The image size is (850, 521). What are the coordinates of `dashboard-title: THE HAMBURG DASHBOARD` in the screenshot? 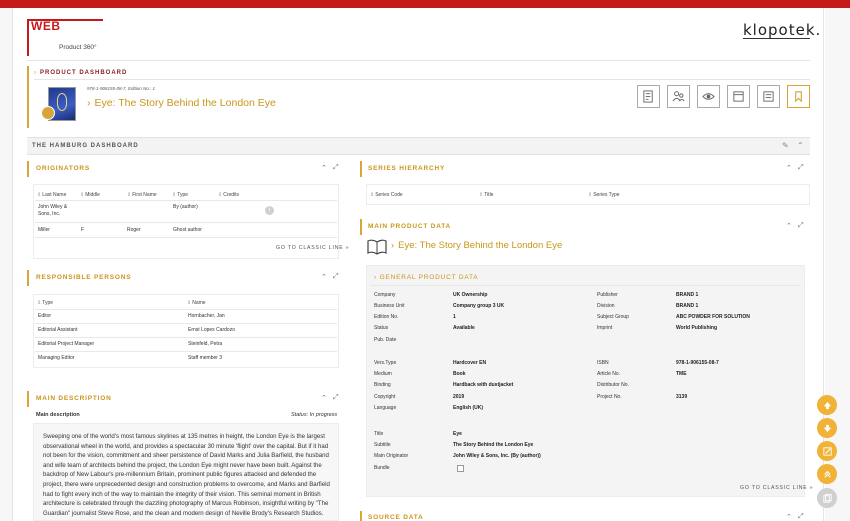 It's located at (85, 146).